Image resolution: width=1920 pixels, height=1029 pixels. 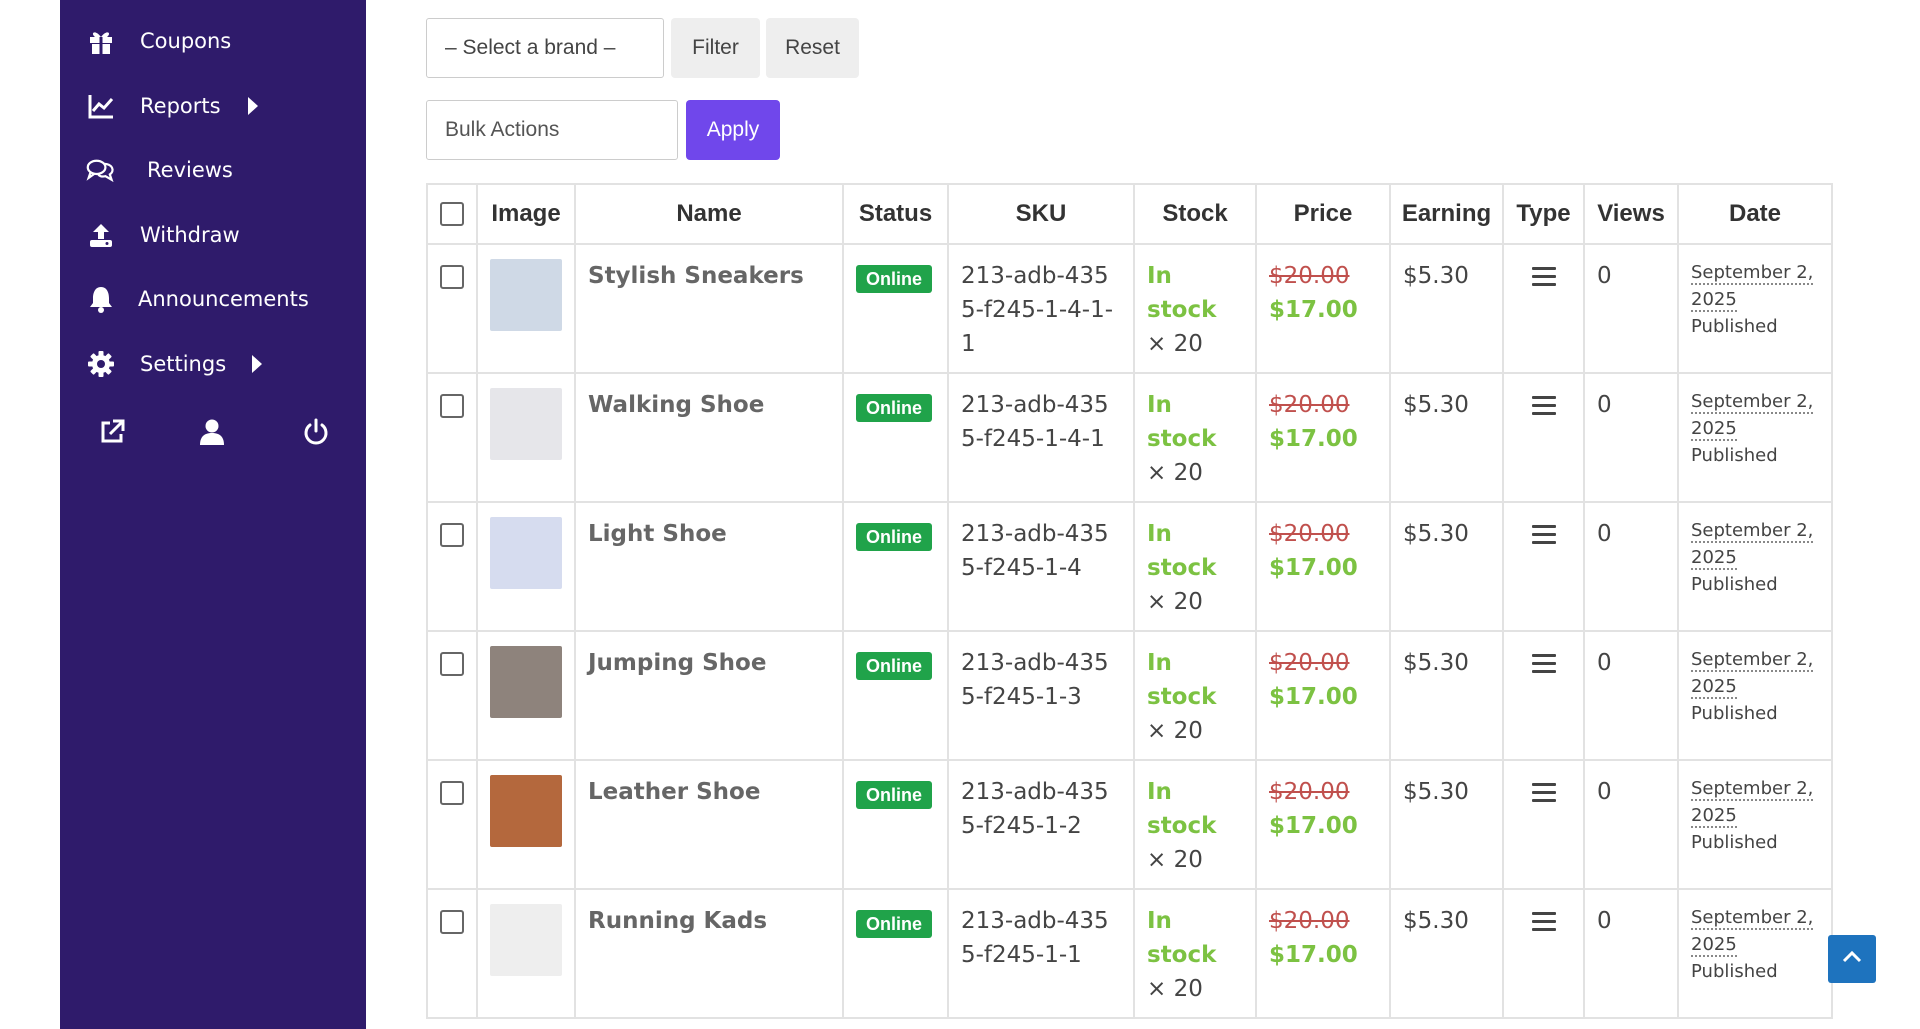 I want to click on chevron-up-icon, so click(x=1852, y=959).